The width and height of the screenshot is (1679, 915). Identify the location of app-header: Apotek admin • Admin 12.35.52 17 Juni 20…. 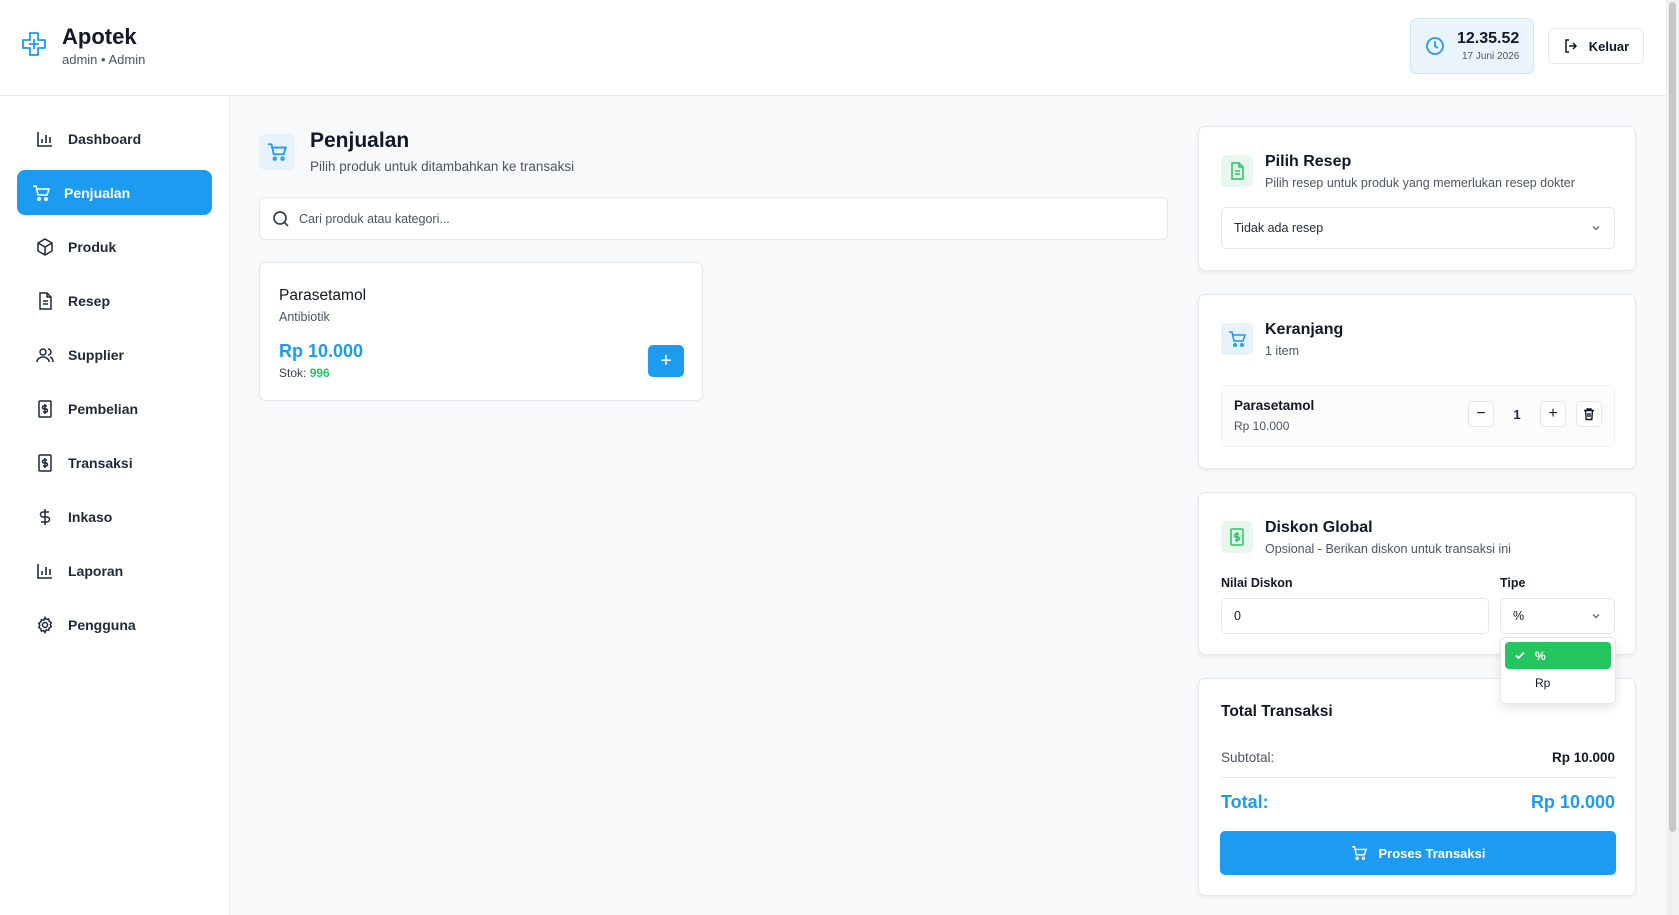
(833, 48).